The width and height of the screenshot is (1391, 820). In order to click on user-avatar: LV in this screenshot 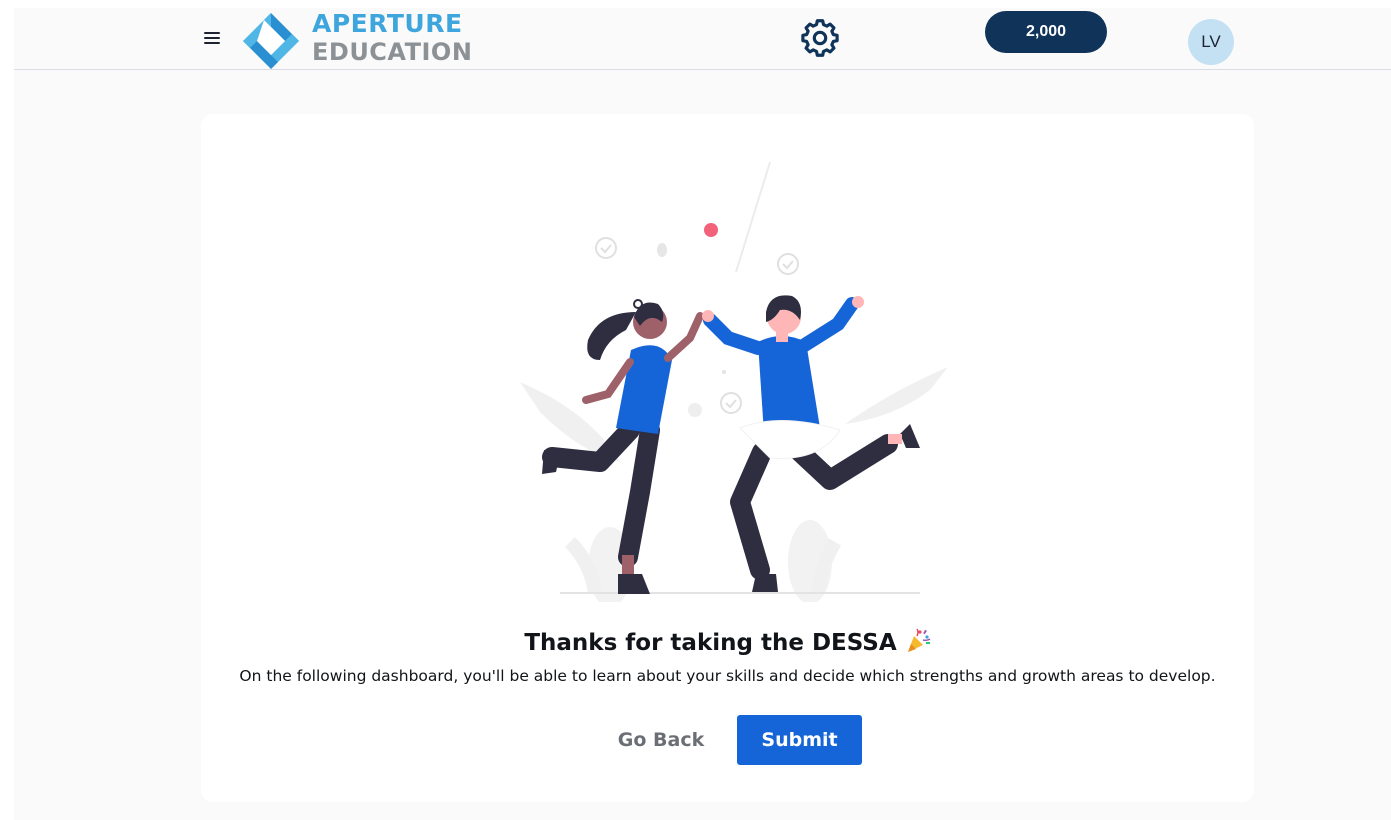, I will do `click(1211, 42)`.